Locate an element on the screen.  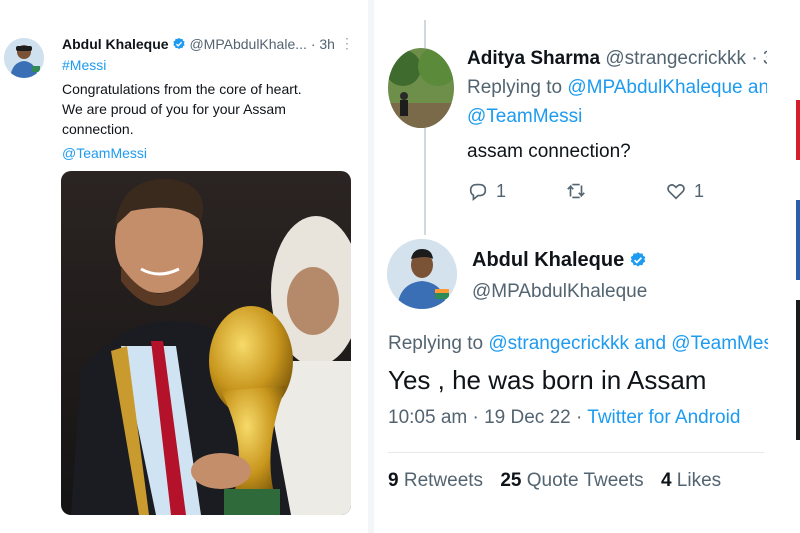
tweet-header: Abdul Khaleque @MPAbdulKhale... · 3h is located at coordinates (198, 44).